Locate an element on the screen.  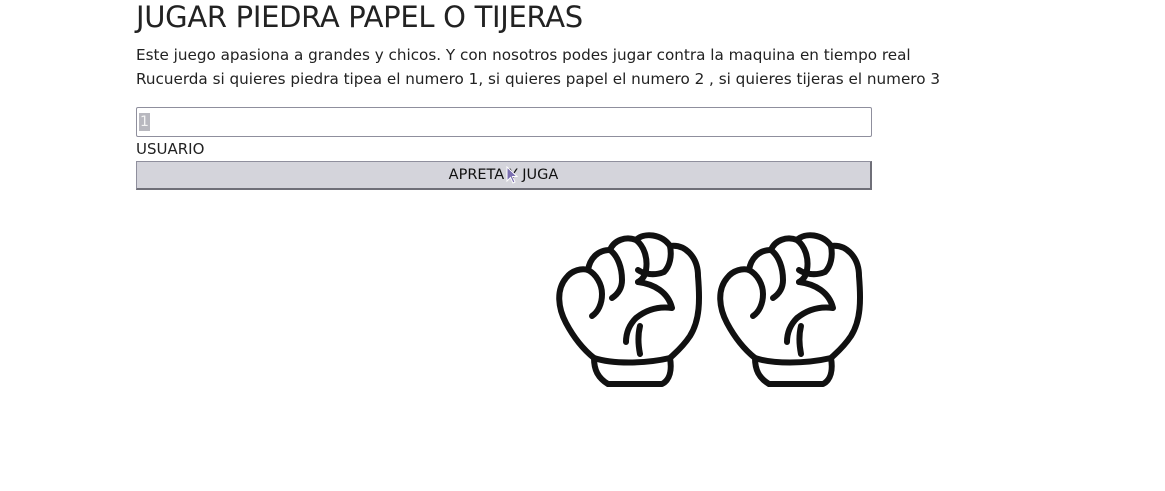
machine-rock-fist-icon is located at coordinates (790, 309).